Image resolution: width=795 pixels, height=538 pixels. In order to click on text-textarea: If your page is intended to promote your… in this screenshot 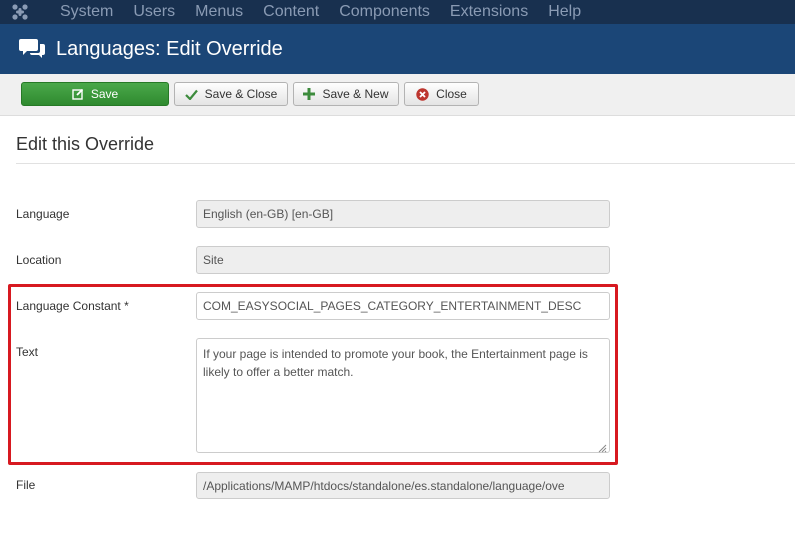, I will do `click(403, 395)`.